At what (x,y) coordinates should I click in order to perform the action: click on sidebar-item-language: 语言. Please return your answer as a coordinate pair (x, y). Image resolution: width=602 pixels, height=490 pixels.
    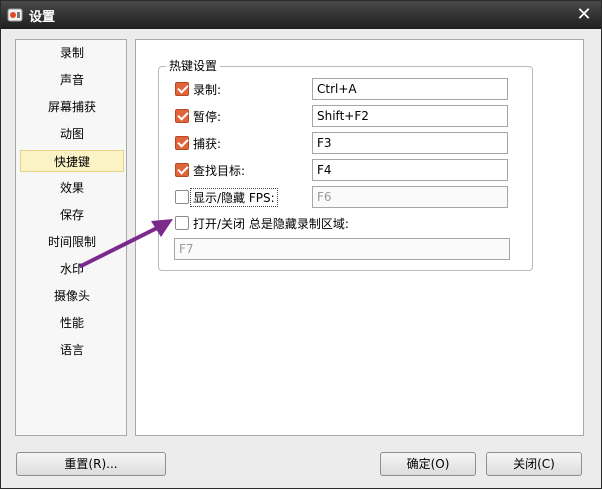
    Looking at the image, I should click on (72, 350).